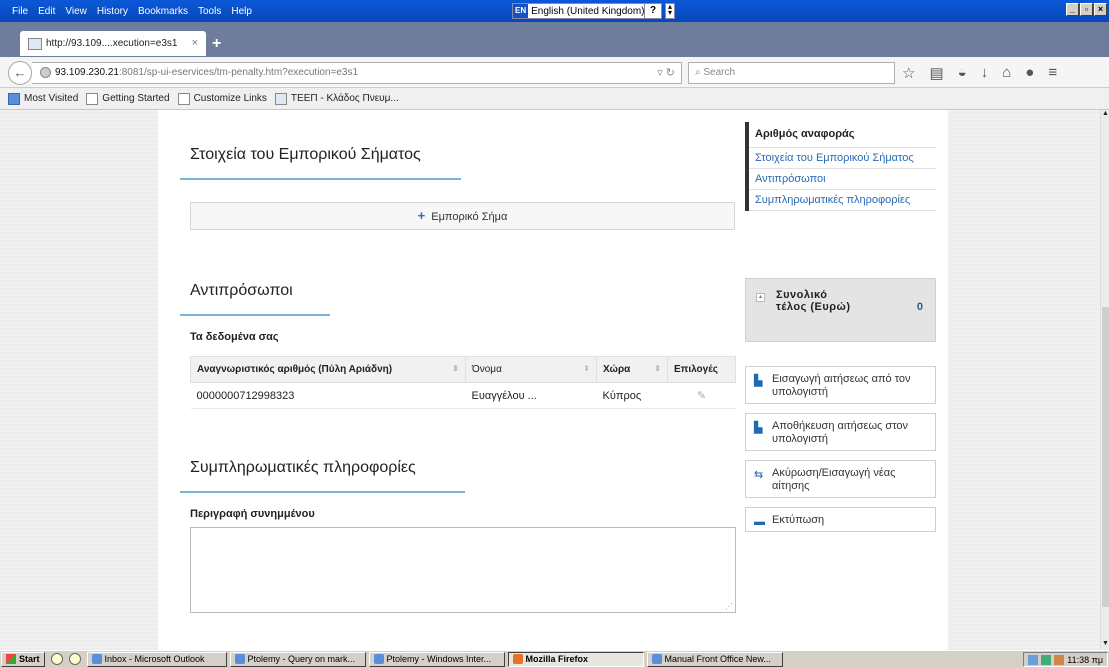 The image size is (1109, 667). I want to click on column-header-country: Χώρα ⬍, so click(632, 369).